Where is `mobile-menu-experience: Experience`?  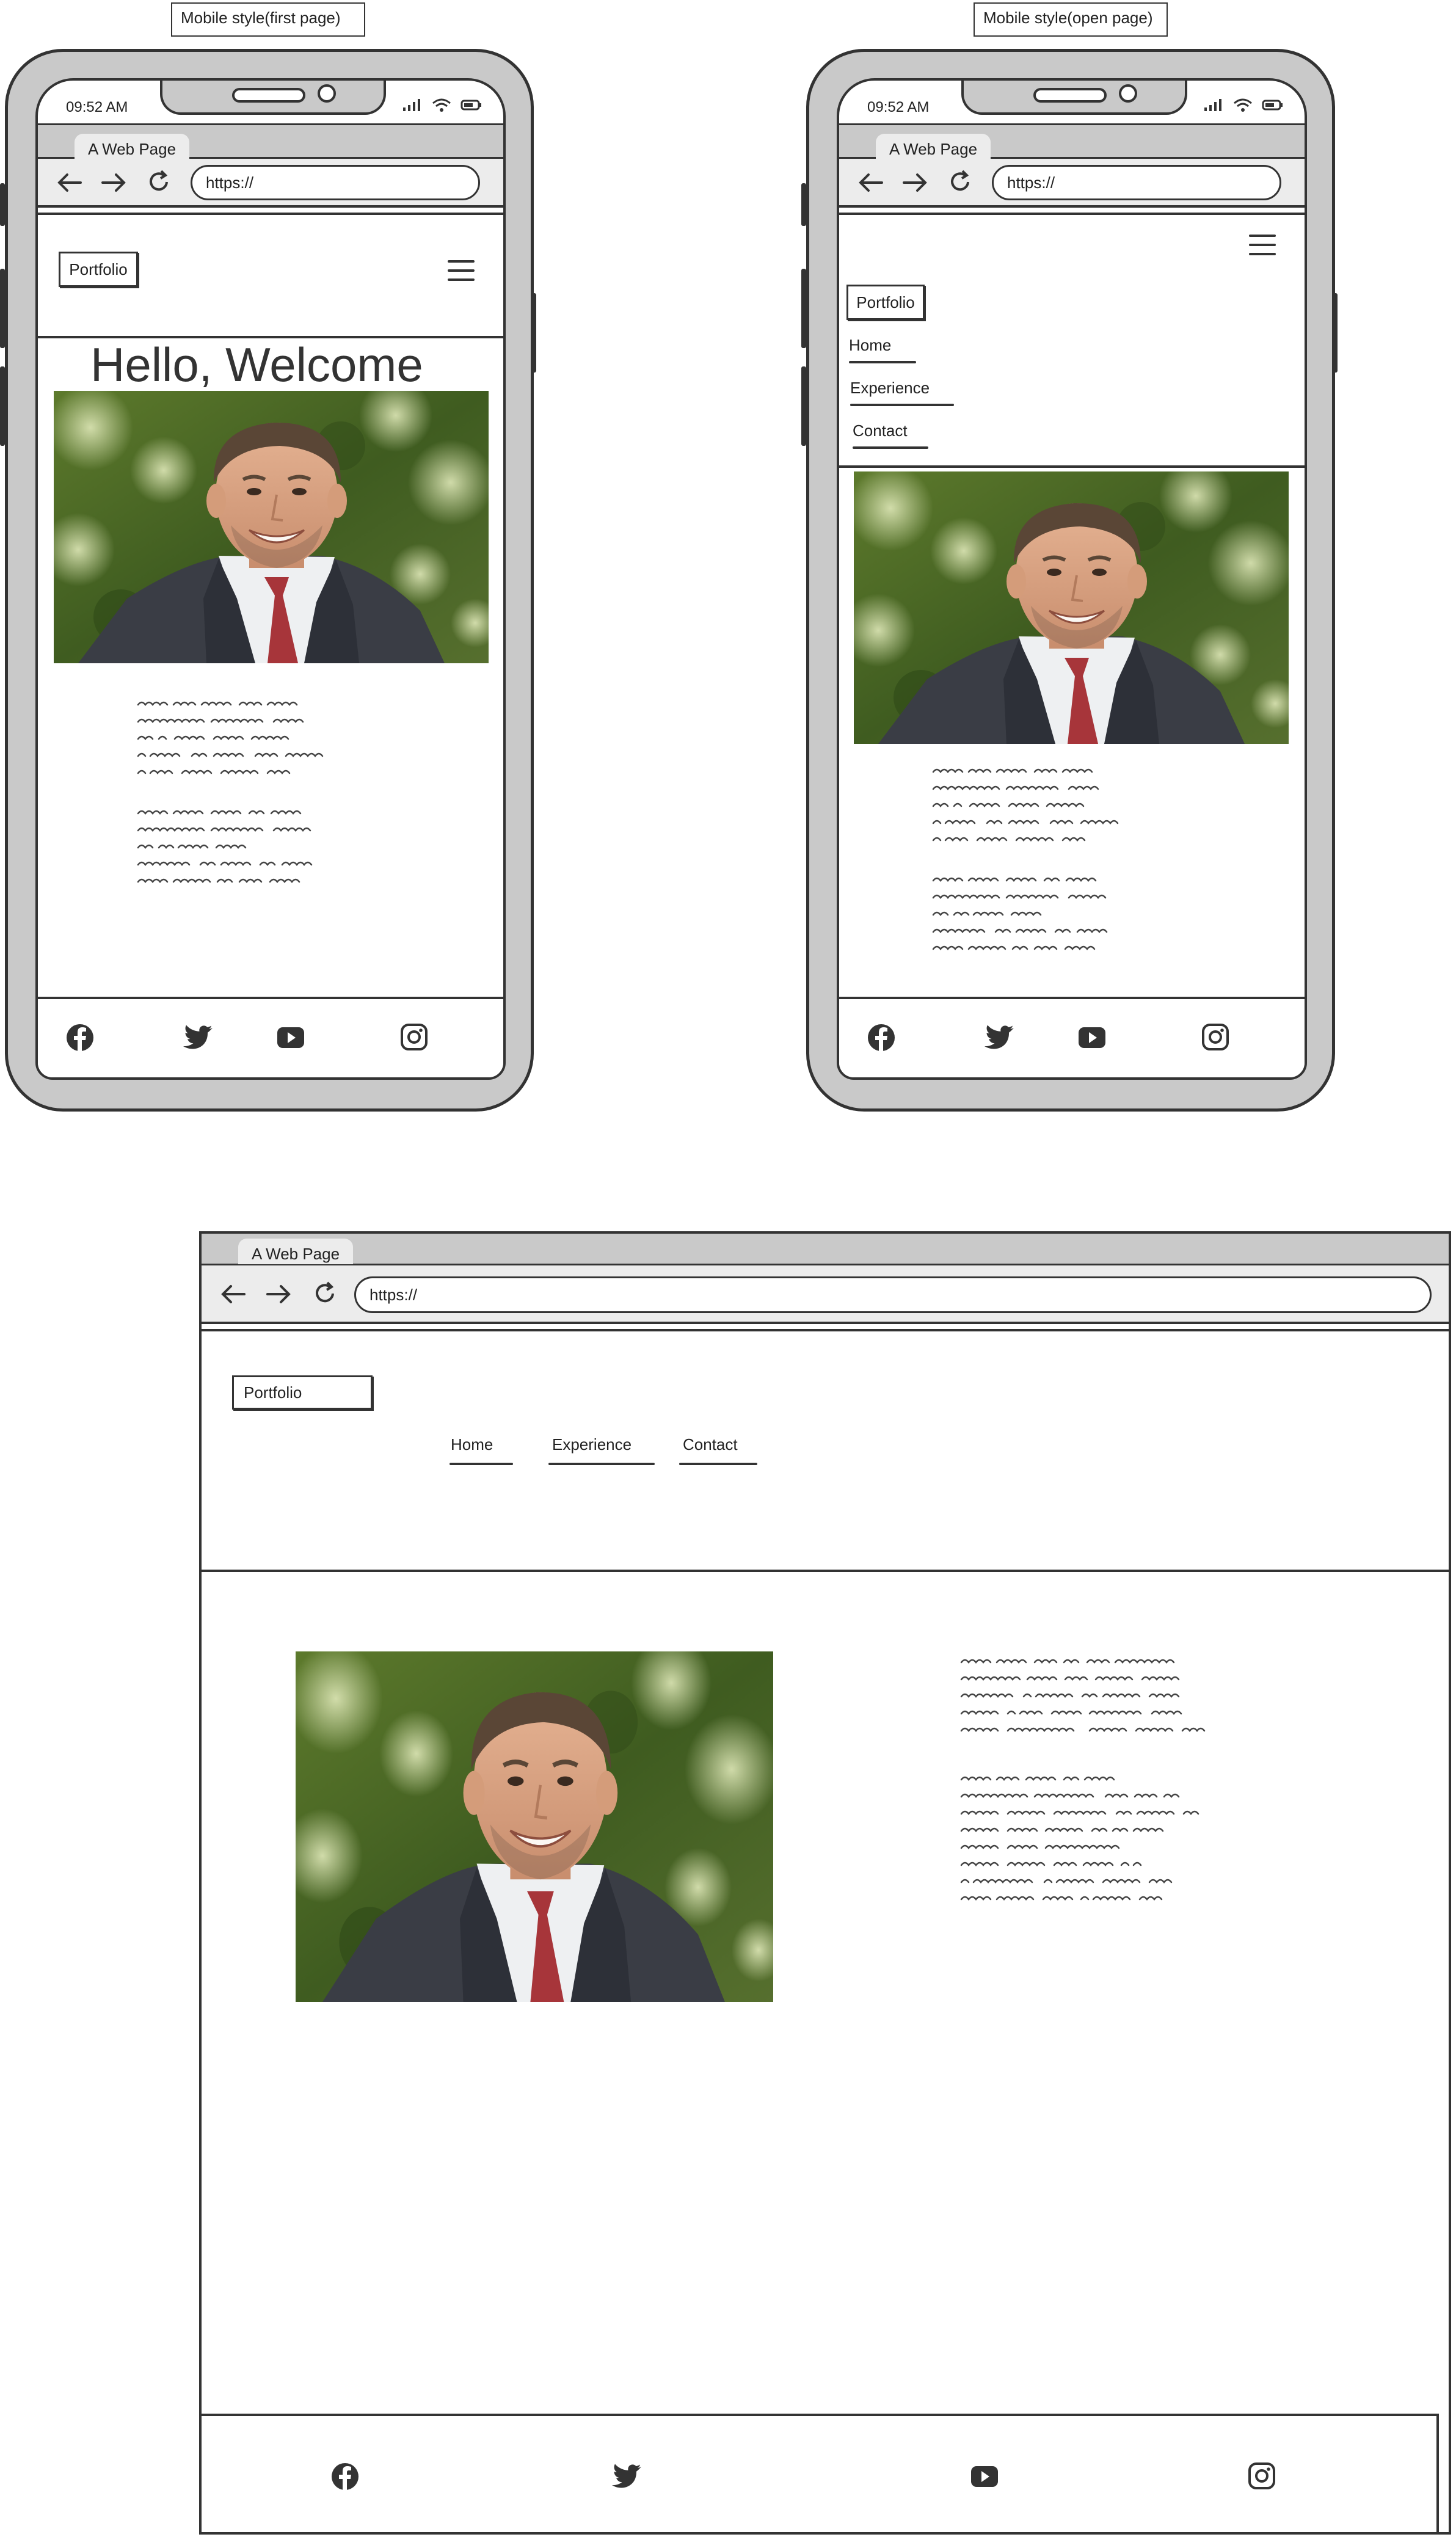
mobile-menu-experience: Experience is located at coordinates (902, 392).